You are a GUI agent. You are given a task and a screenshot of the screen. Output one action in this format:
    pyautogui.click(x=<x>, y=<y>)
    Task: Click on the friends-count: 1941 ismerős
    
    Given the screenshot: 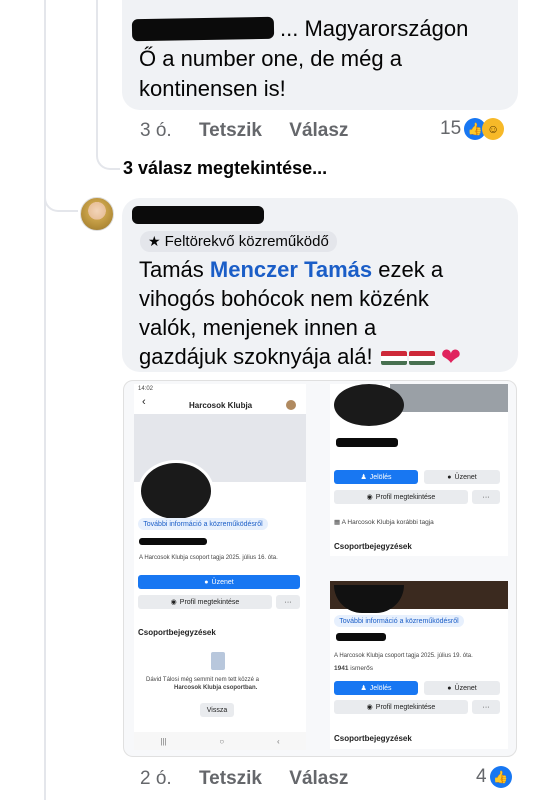 What is the action you would take?
    pyautogui.click(x=353, y=668)
    